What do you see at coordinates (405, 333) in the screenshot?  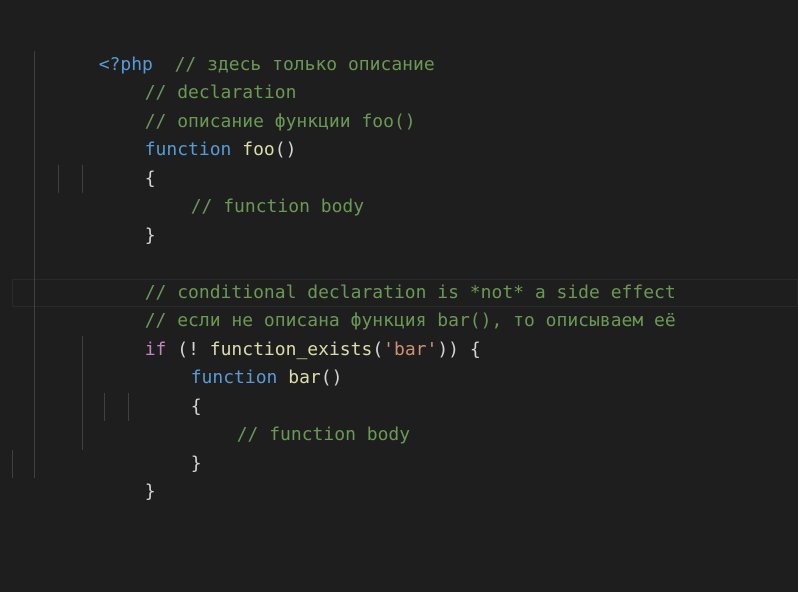 I see `code-line-11: if (! function_exists('bar')) {` at bounding box center [405, 333].